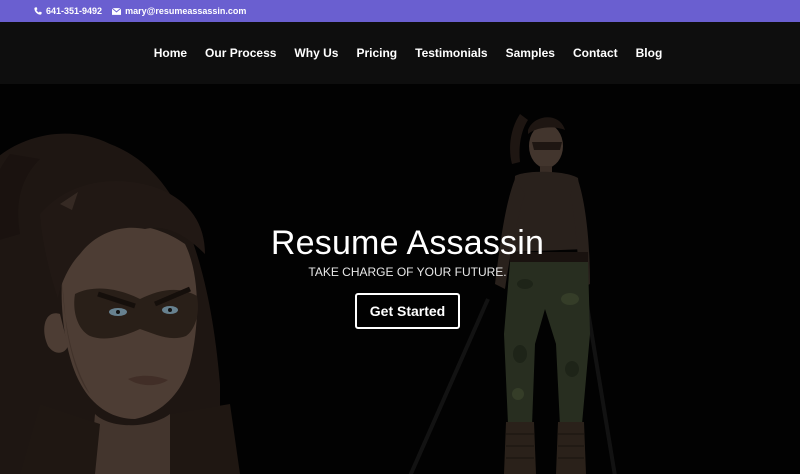 The height and width of the screenshot is (474, 800). I want to click on nav-item-why-us: Why Us, so click(316, 53).